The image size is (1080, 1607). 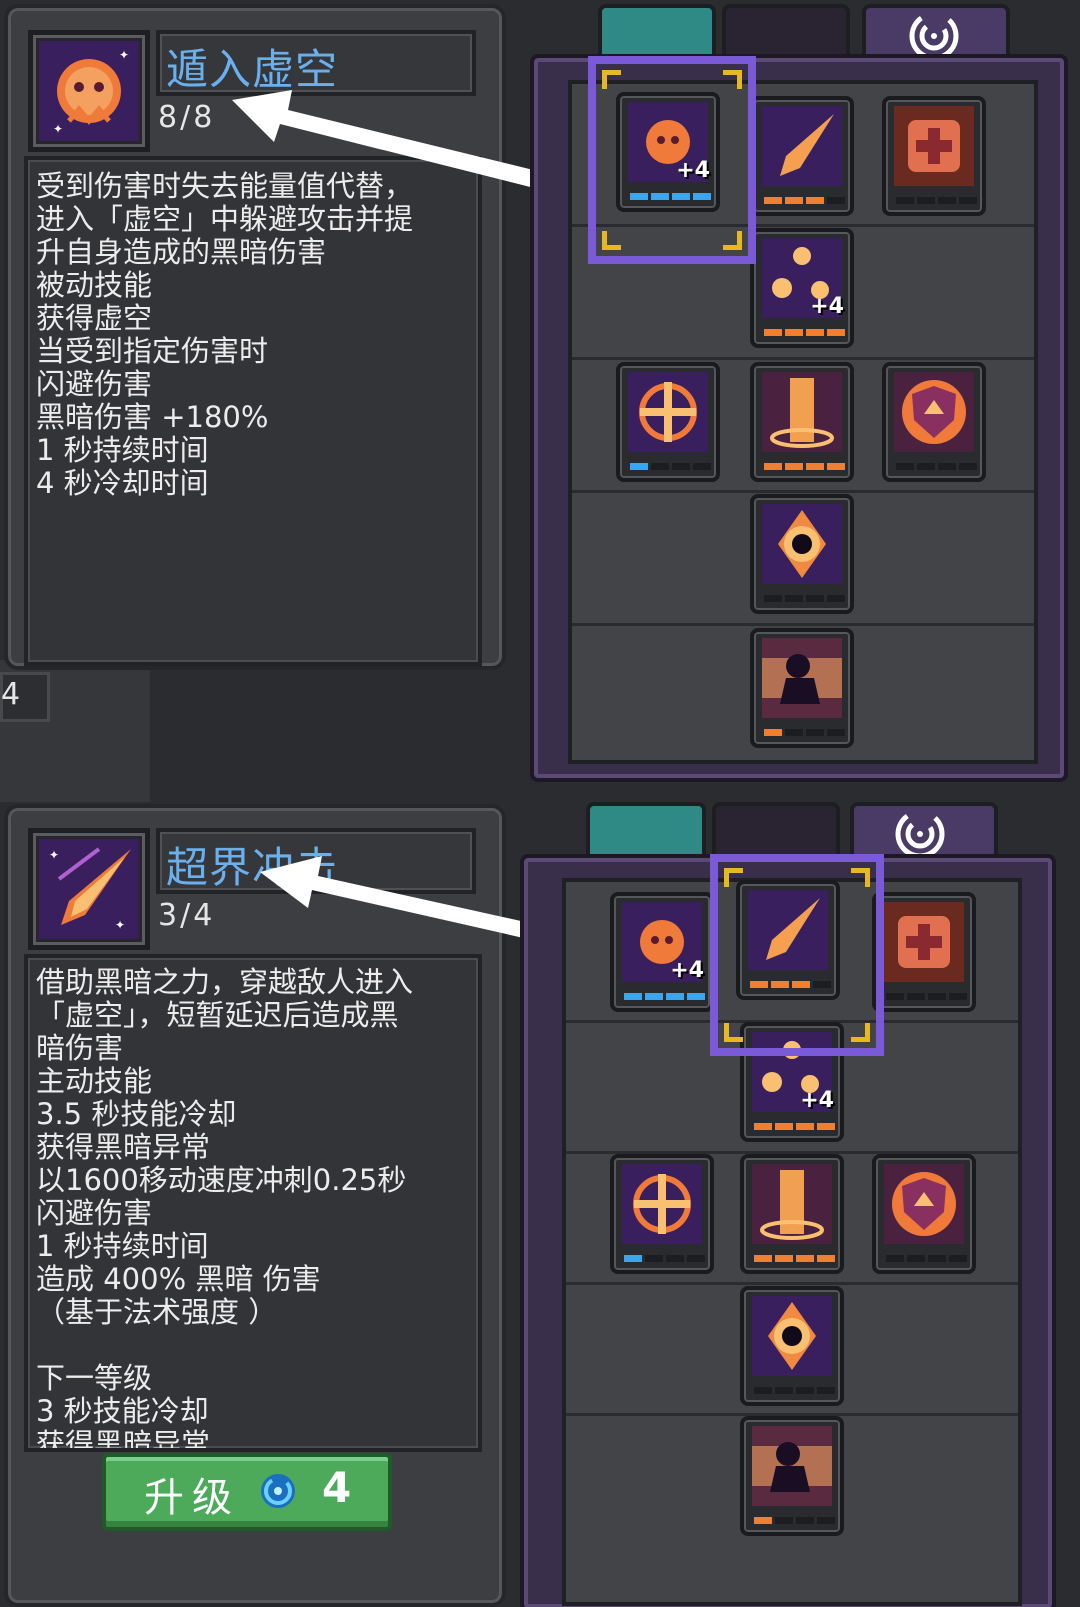 I want to click on description-line: 黑暗伤害 +180%, so click(x=152, y=417).